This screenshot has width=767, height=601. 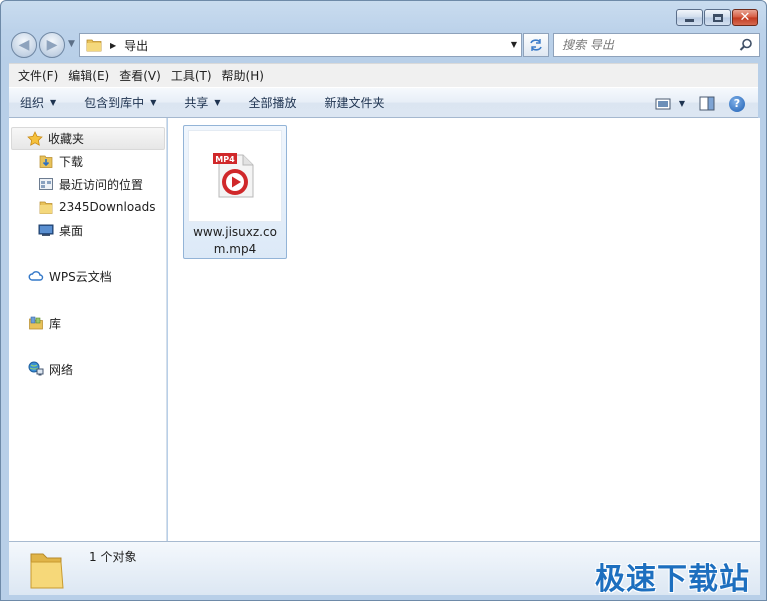 What do you see at coordinates (300, 45) in the screenshot?
I see `address-bar: ▶ 导出 ▼` at bounding box center [300, 45].